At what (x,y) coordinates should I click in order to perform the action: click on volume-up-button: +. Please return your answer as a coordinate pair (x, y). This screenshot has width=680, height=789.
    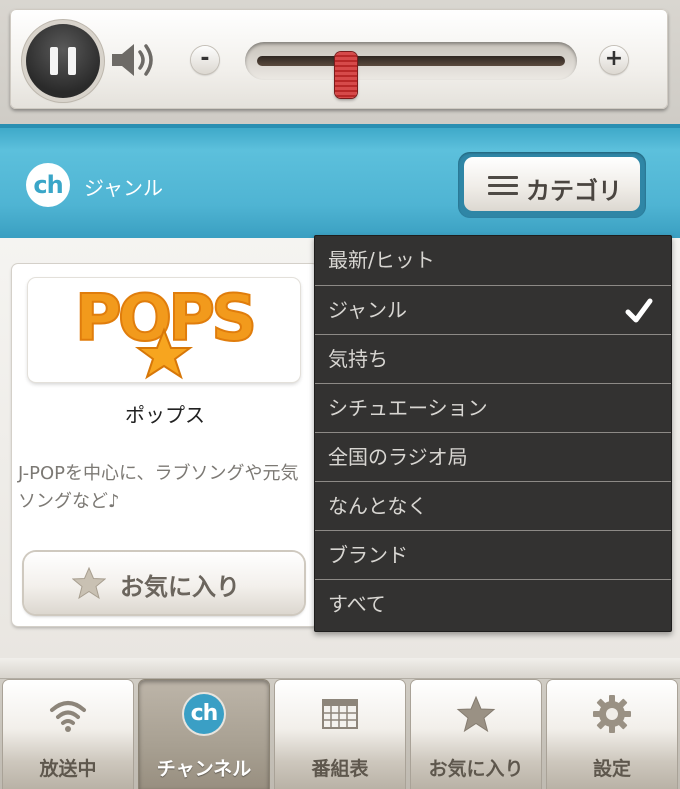
    Looking at the image, I should click on (614, 60).